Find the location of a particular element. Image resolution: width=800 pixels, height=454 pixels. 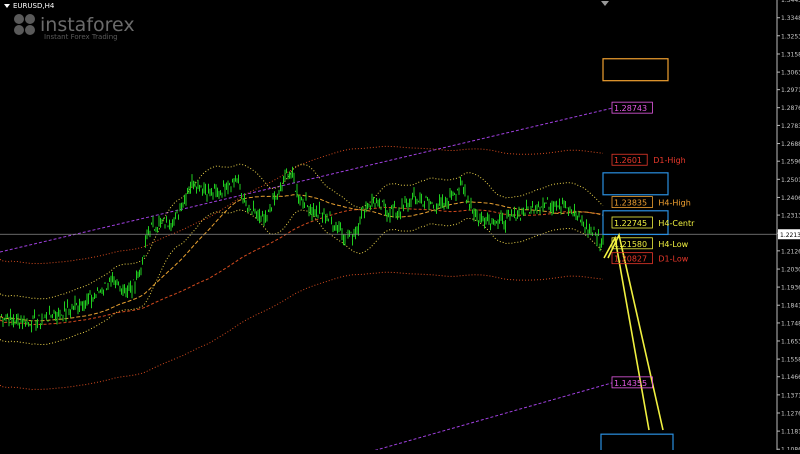

lower-target-price-label: 1.14355 is located at coordinates (630, 383).